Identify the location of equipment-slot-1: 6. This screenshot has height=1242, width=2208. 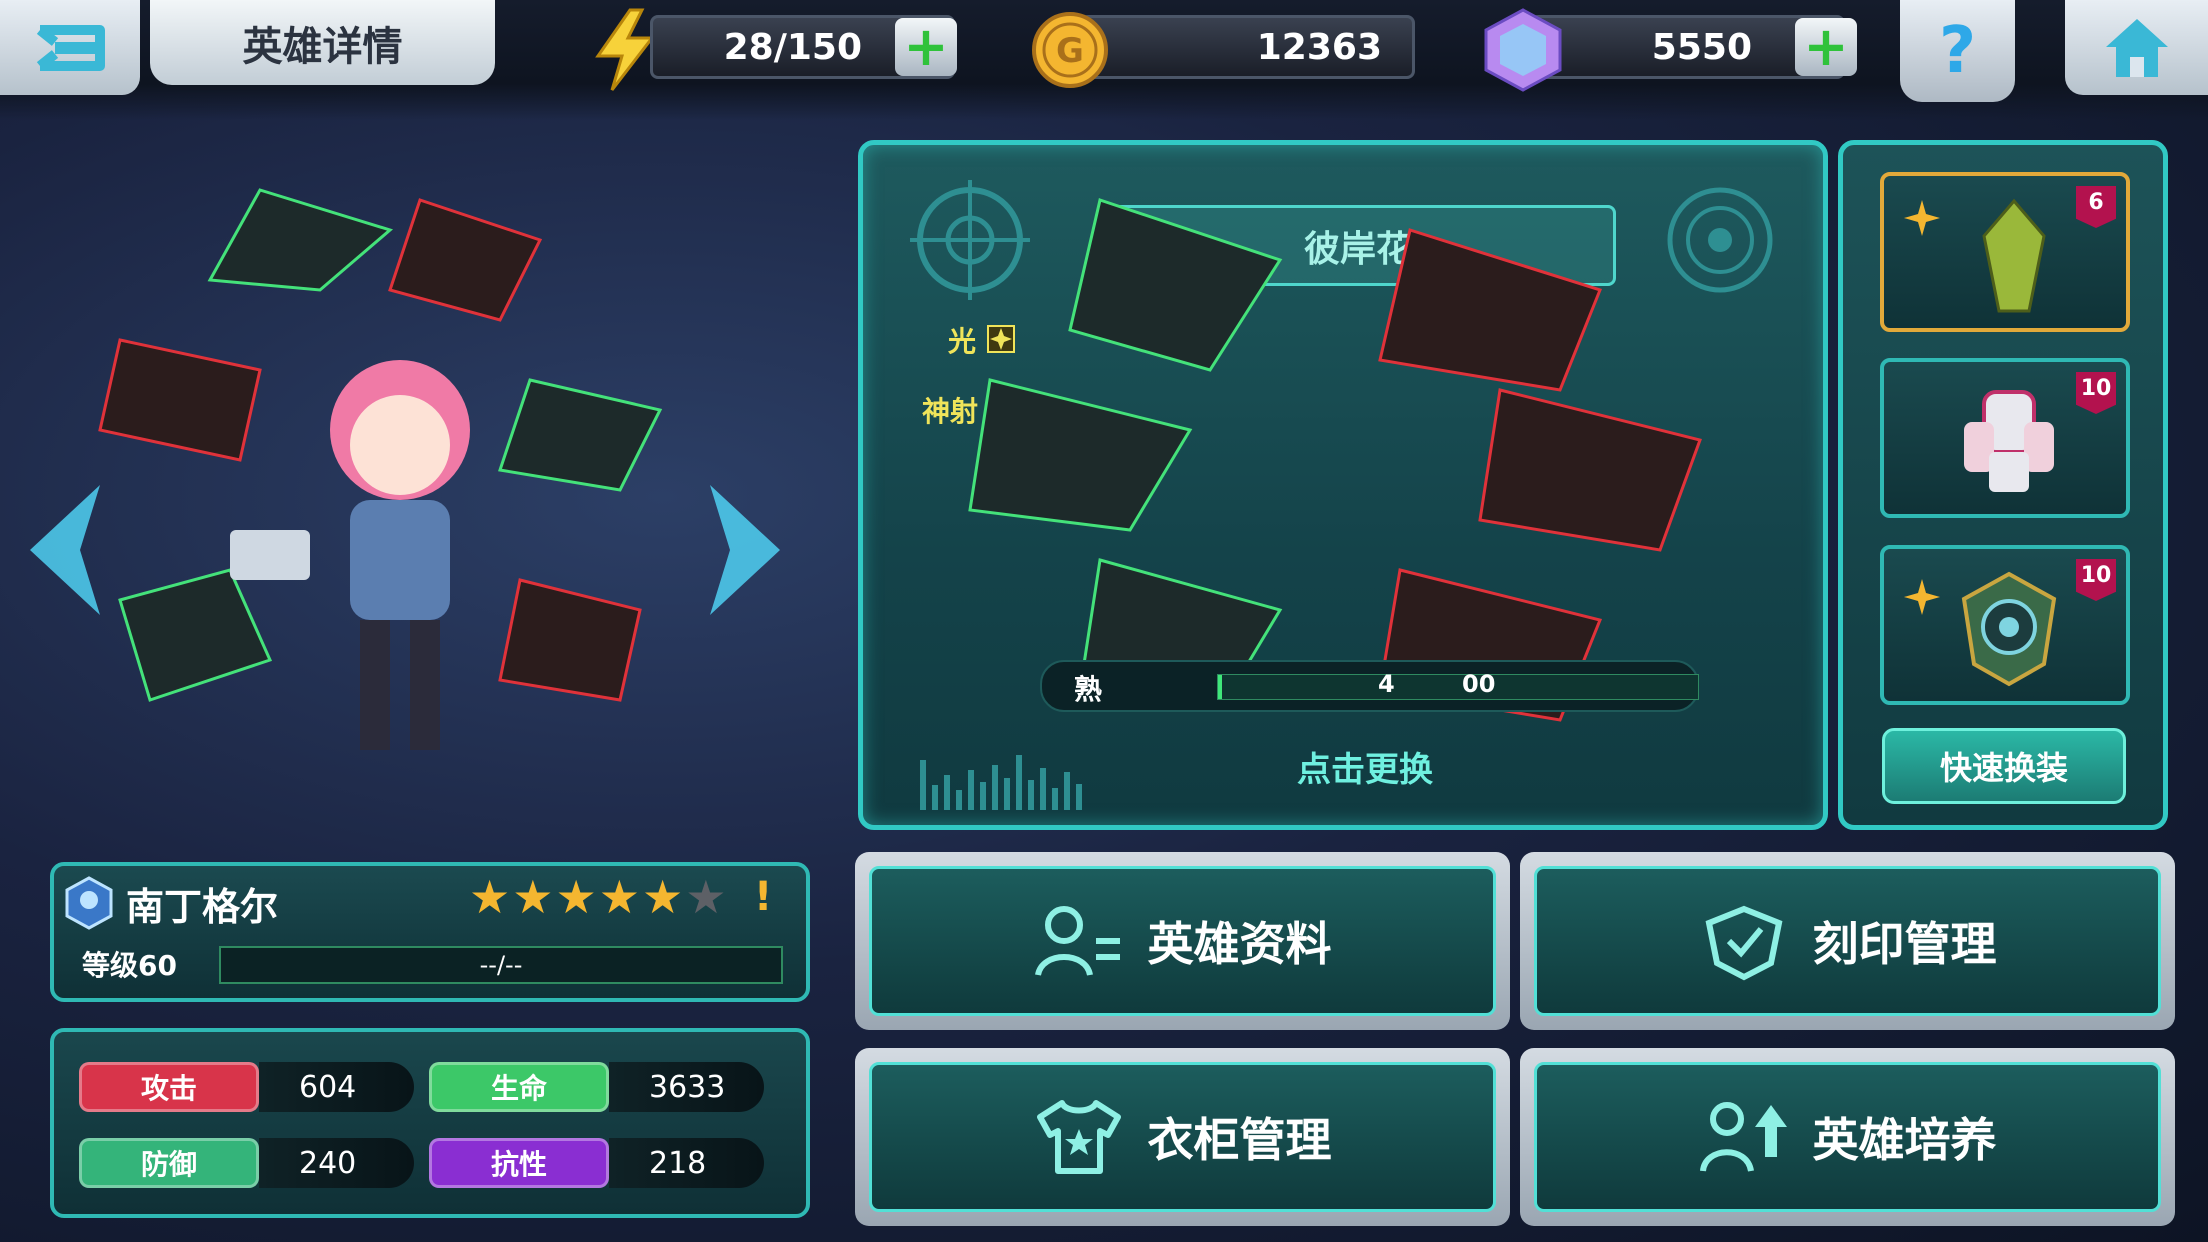
(2005, 252).